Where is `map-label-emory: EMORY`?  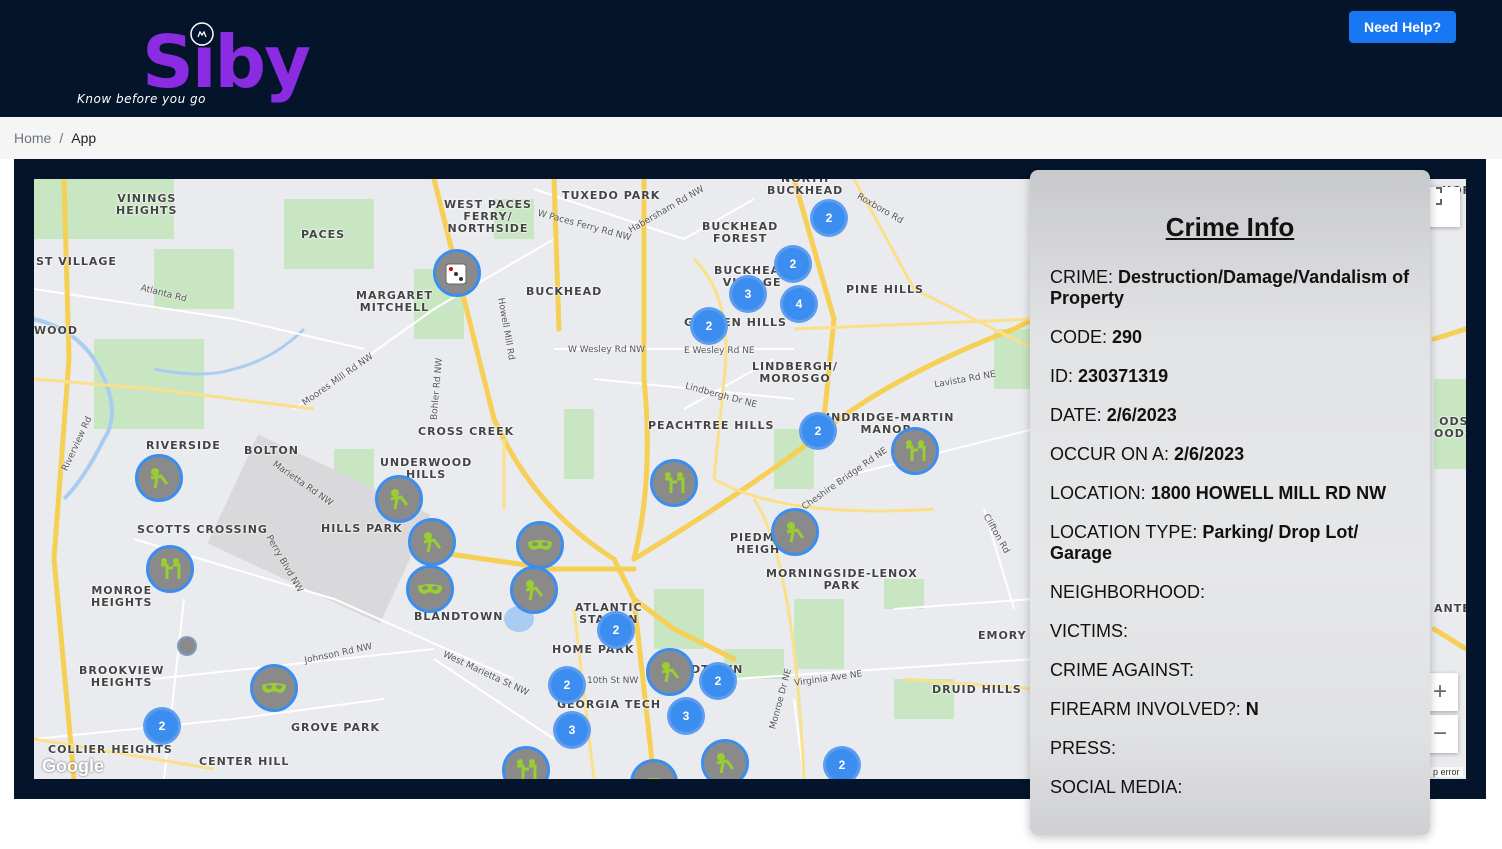
map-label-emory: EMORY is located at coordinates (1002, 635).